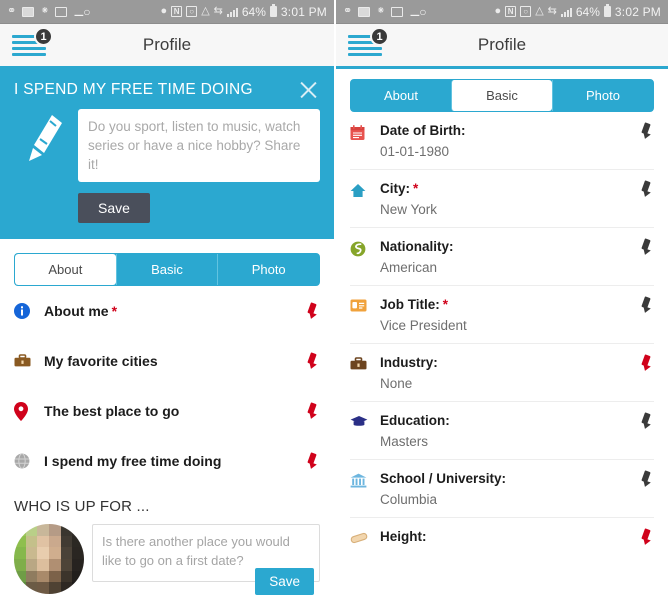 This screenshot has height=601, width=668. I want to click on status-bar-right-icons: ● N ○ △ ⇆ 64% 3:02 PM, so click(577, 11).